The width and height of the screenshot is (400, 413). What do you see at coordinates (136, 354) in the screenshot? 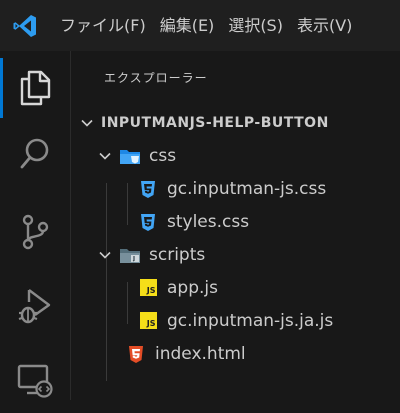
I see `html-file-icon` at bounding box center [136, 354].